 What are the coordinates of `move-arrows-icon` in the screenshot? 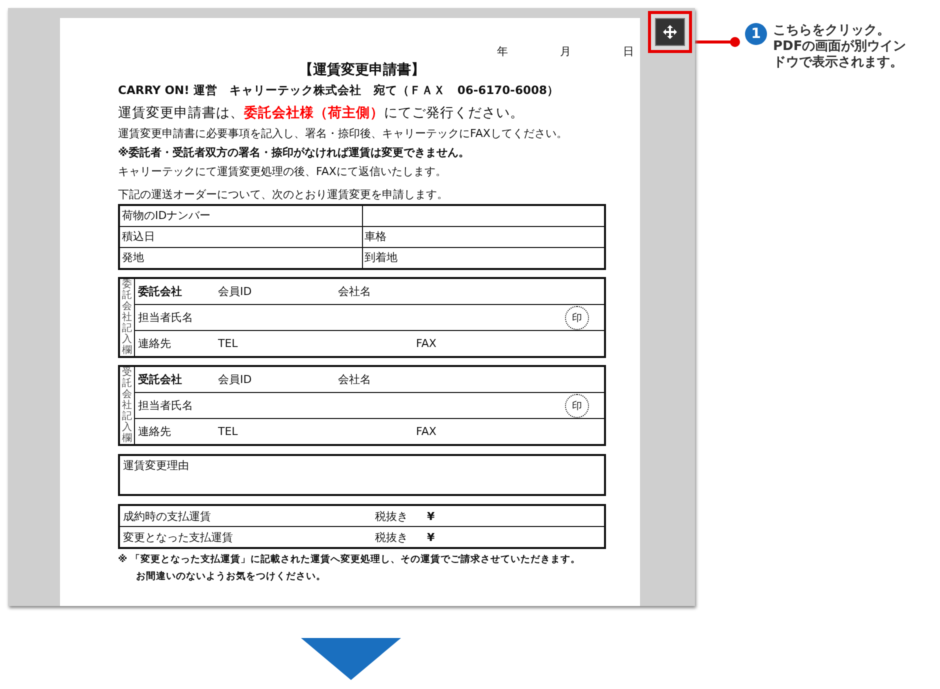 It's located at (670, 32).